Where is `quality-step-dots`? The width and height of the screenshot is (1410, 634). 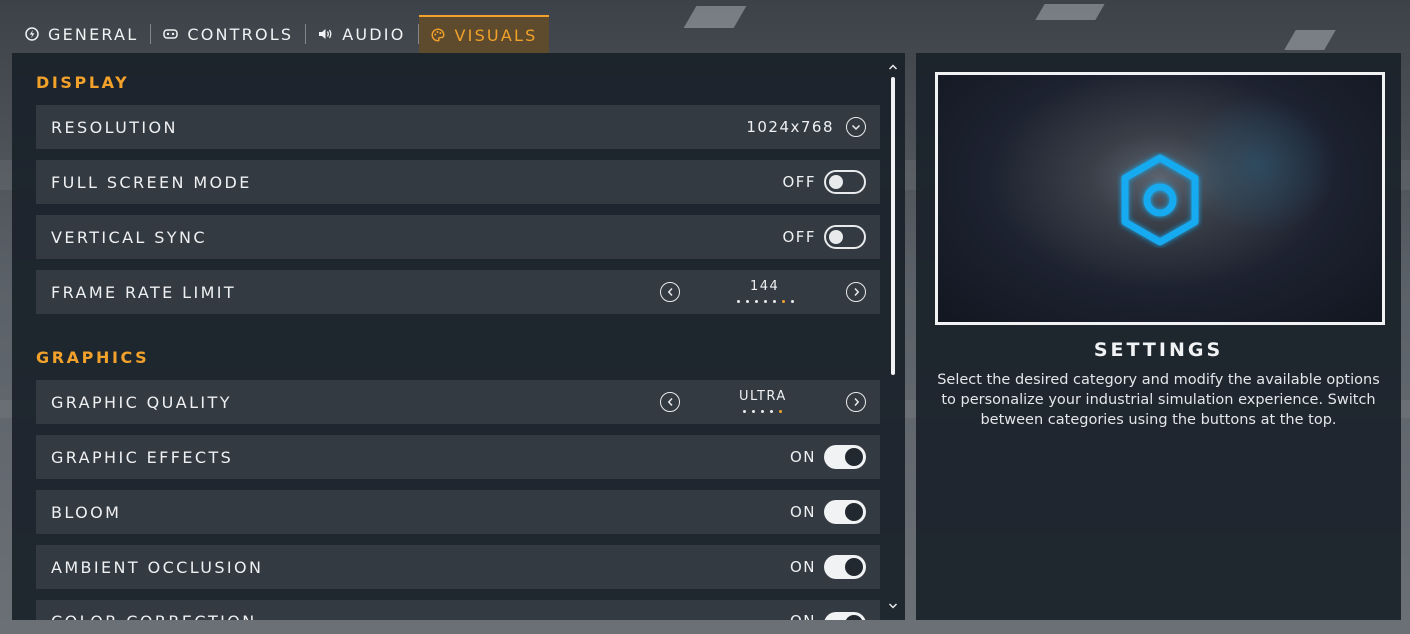
quality-step-dots is located at coordinates (762, 411).